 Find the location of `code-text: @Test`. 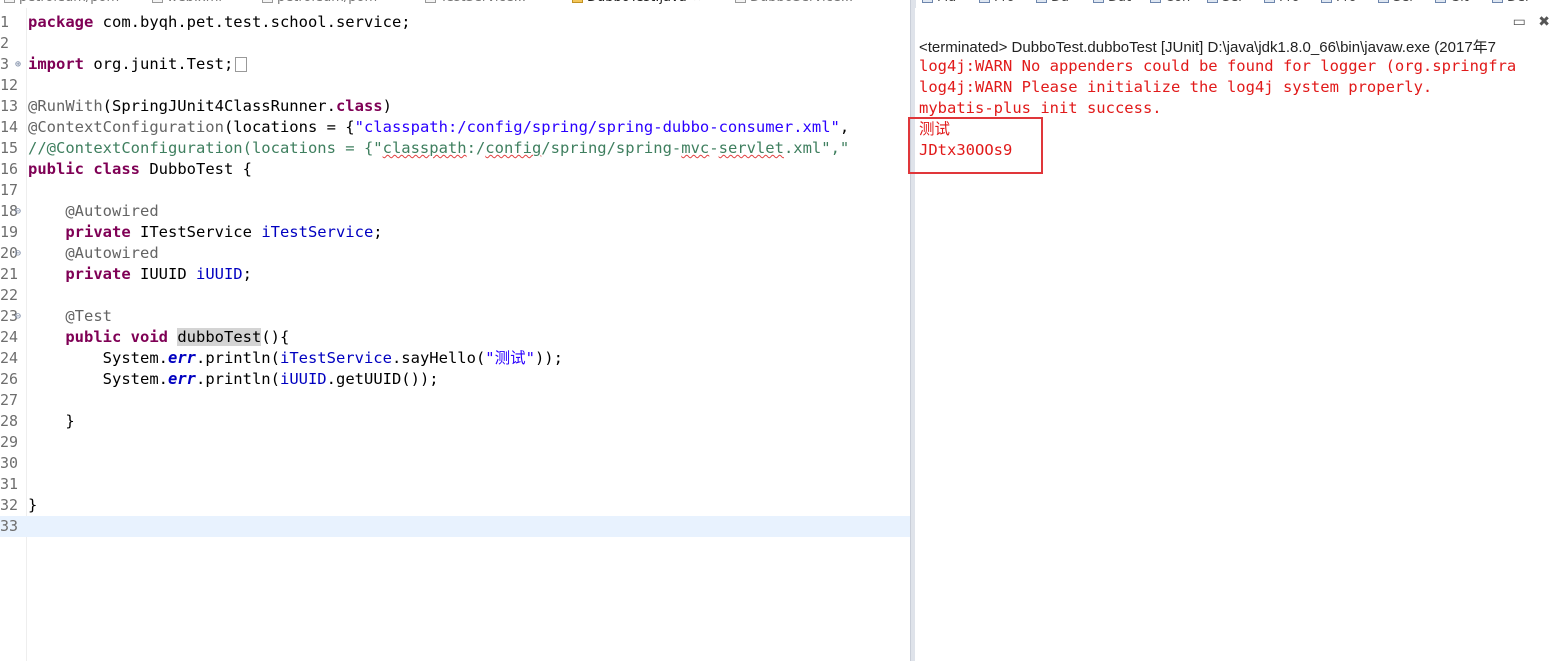

code-text: @Test is located at coordinates (88, 316).